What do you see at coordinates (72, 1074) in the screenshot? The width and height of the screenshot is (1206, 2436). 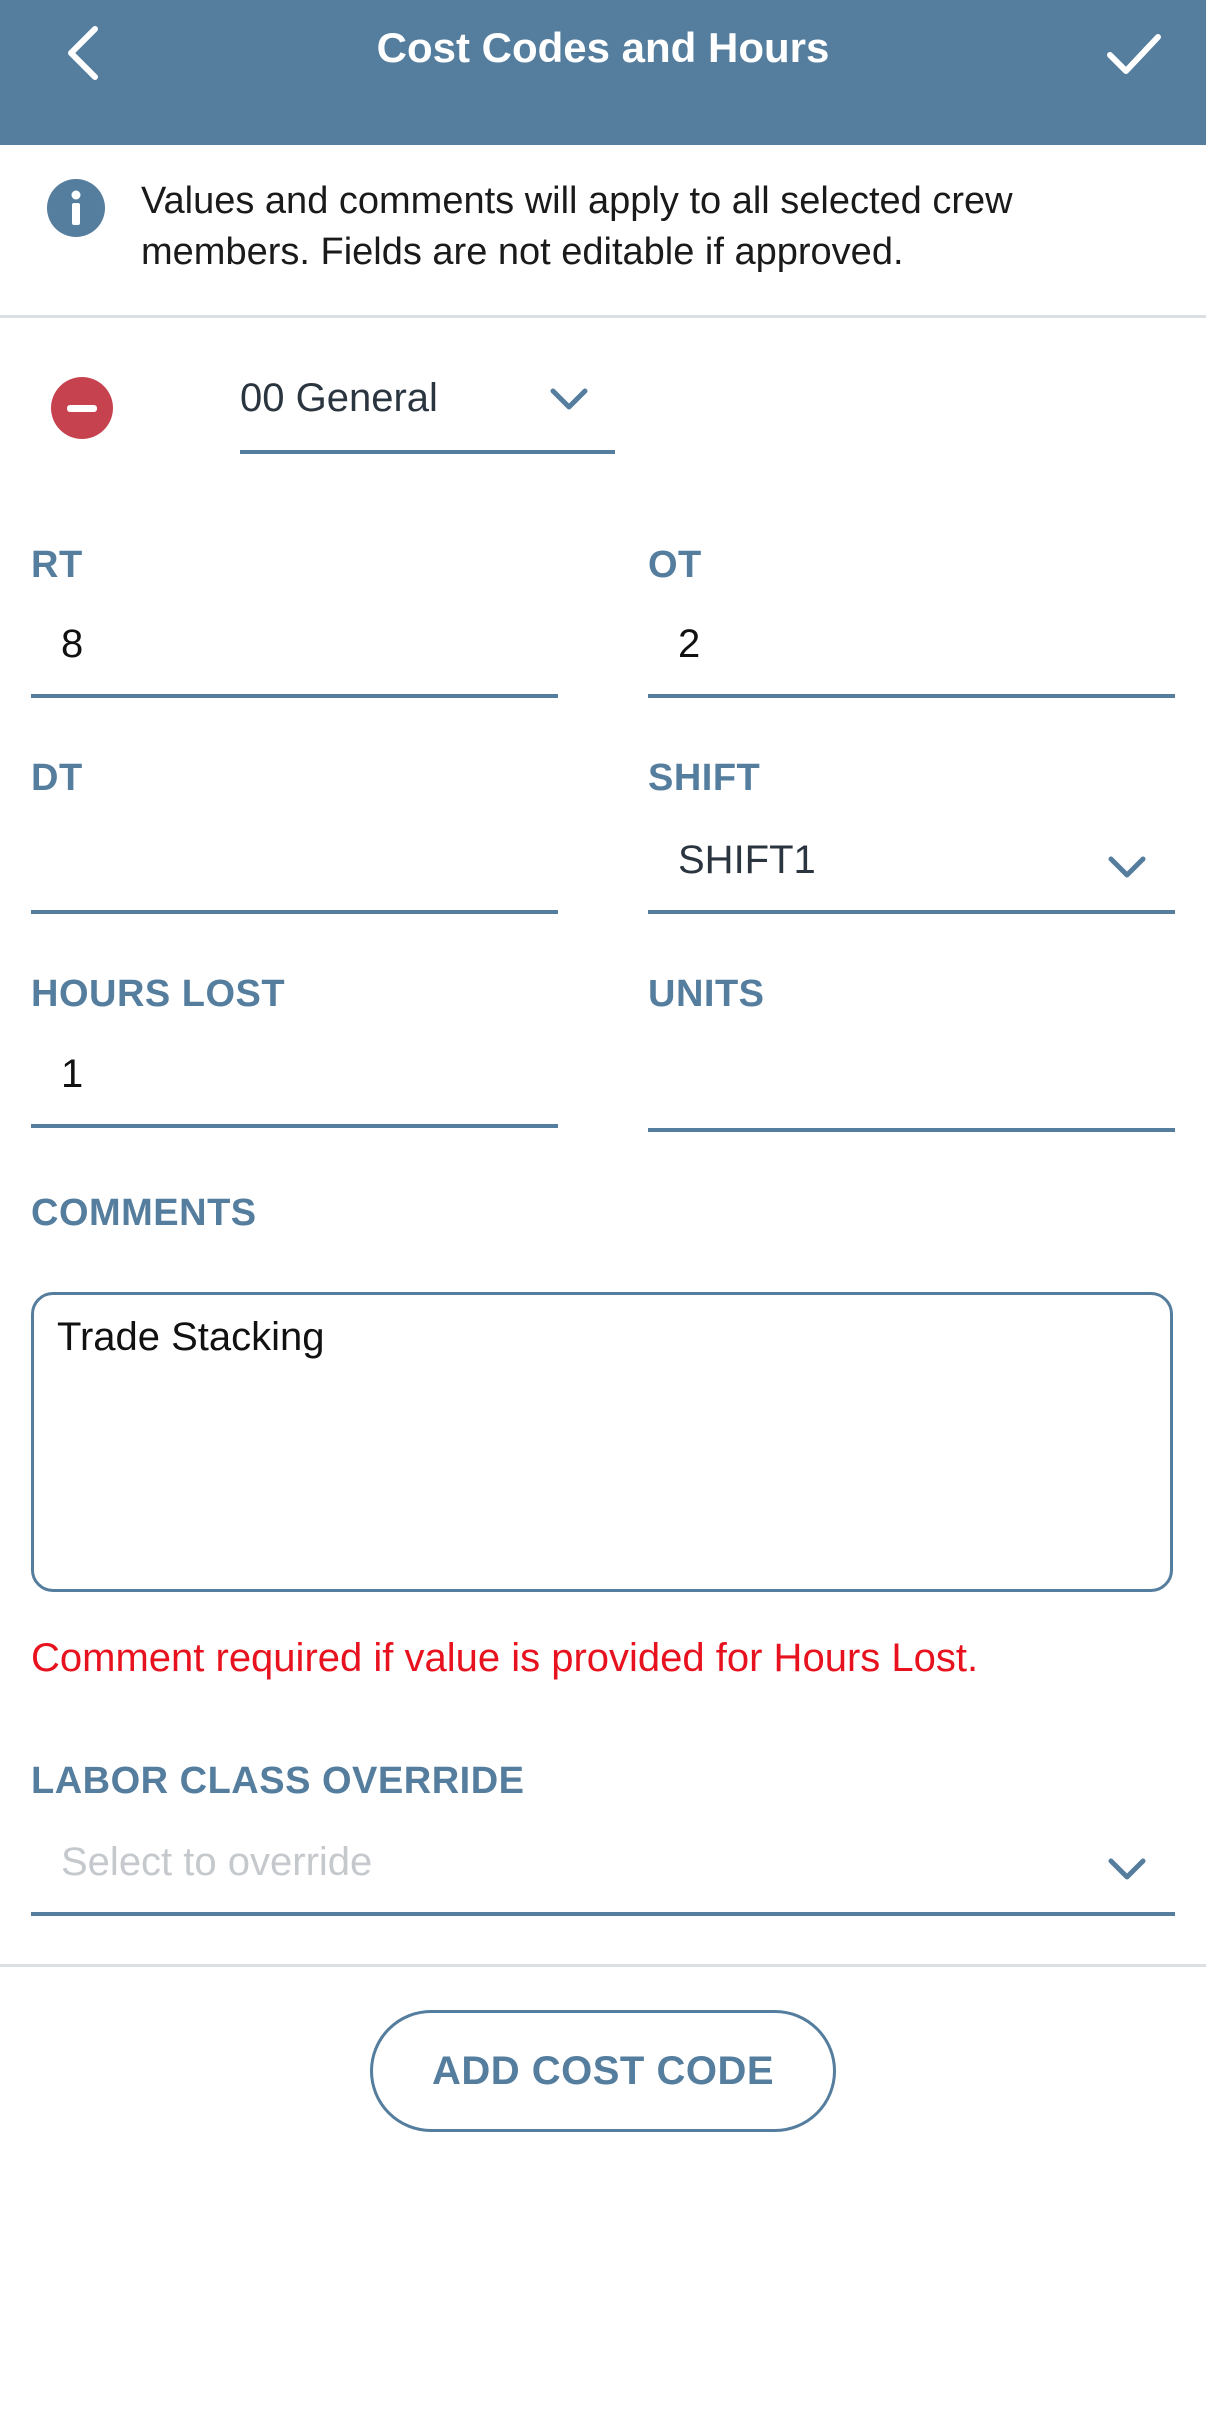 I see `hours-lost-value: 1` at bounding box center [72, 1074].